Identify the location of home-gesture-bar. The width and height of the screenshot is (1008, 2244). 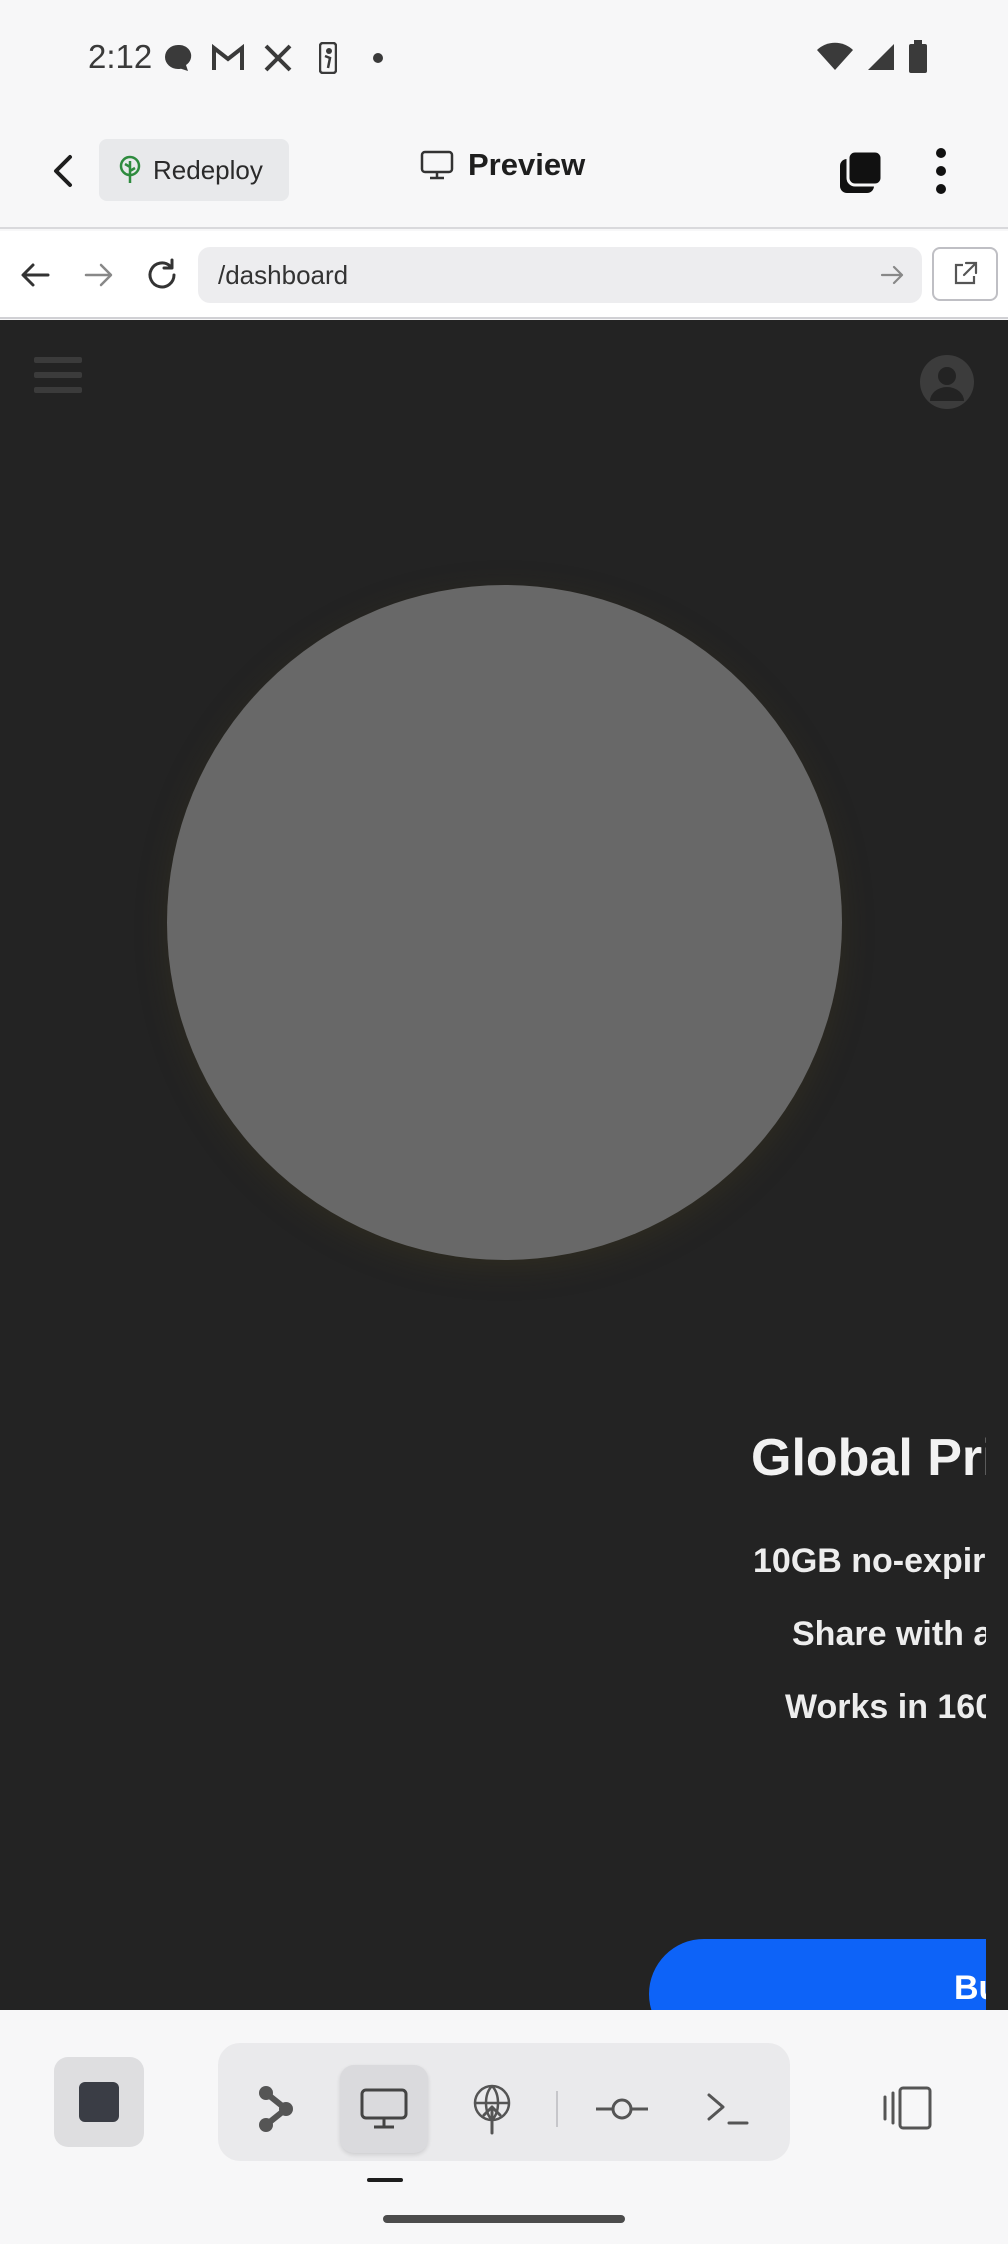
(504, 2219).